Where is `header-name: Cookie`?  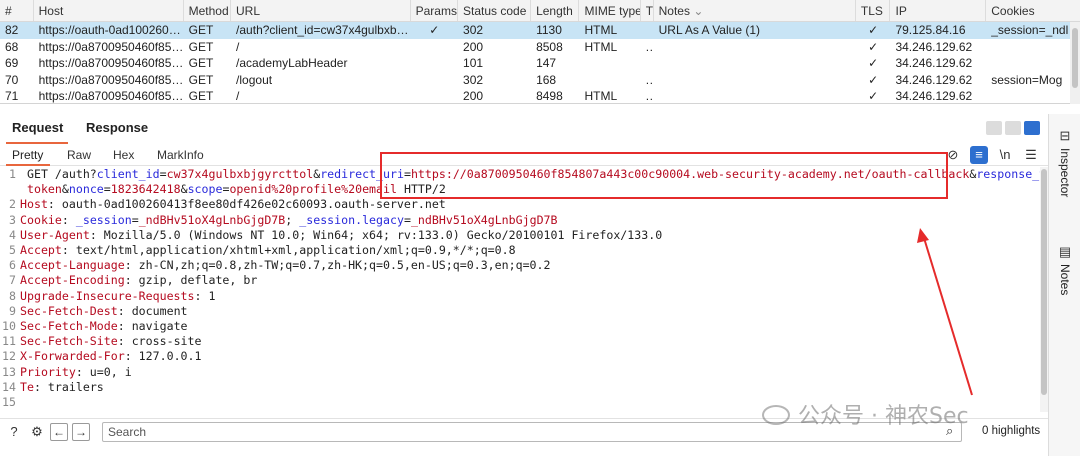
header-name: Cookie is located at coordinates (41, 219).